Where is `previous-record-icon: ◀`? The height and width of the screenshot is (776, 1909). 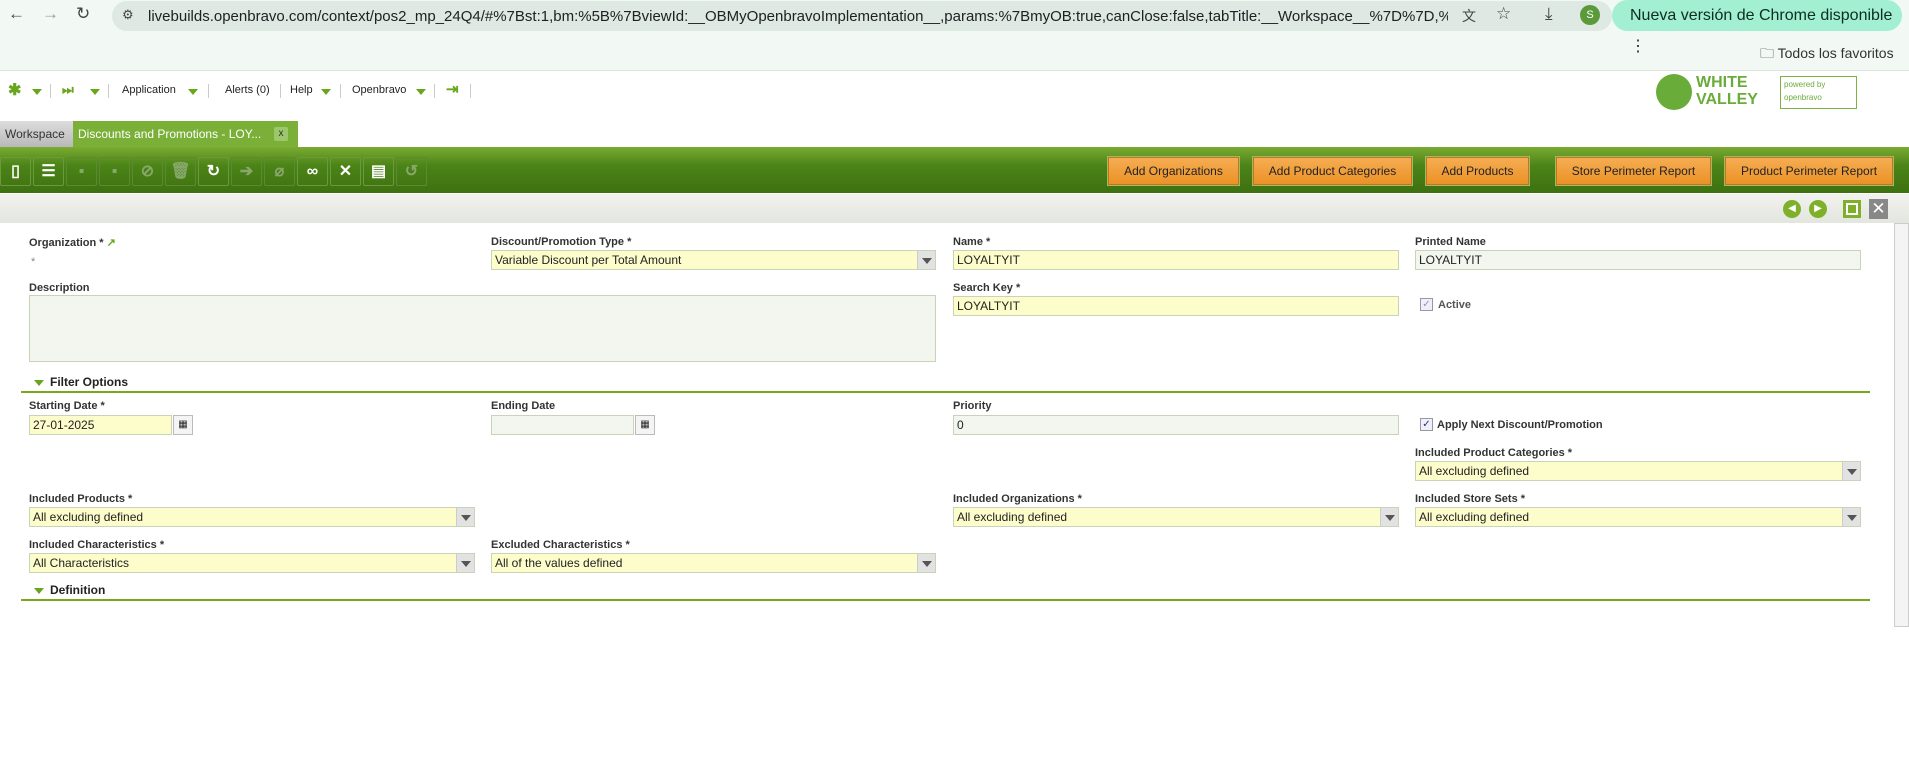 previous-record-icon: ◀ is located at coordinates (1792, 209).